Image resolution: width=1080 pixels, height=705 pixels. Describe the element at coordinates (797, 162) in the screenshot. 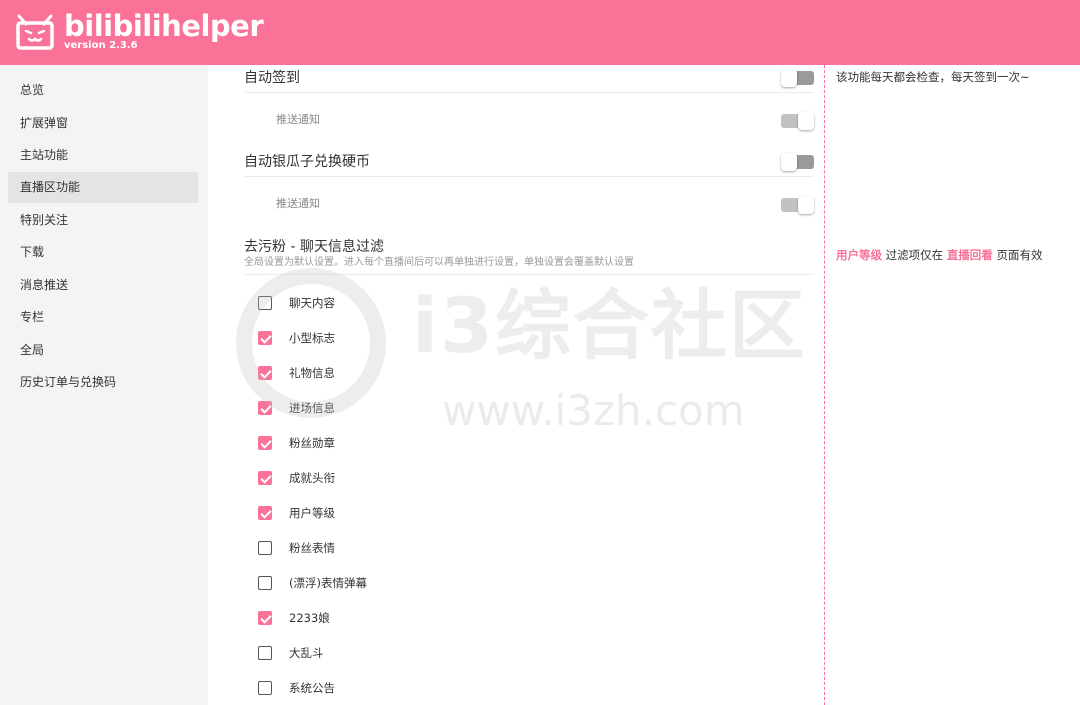

I see `silver-coin-toggle` at that location.